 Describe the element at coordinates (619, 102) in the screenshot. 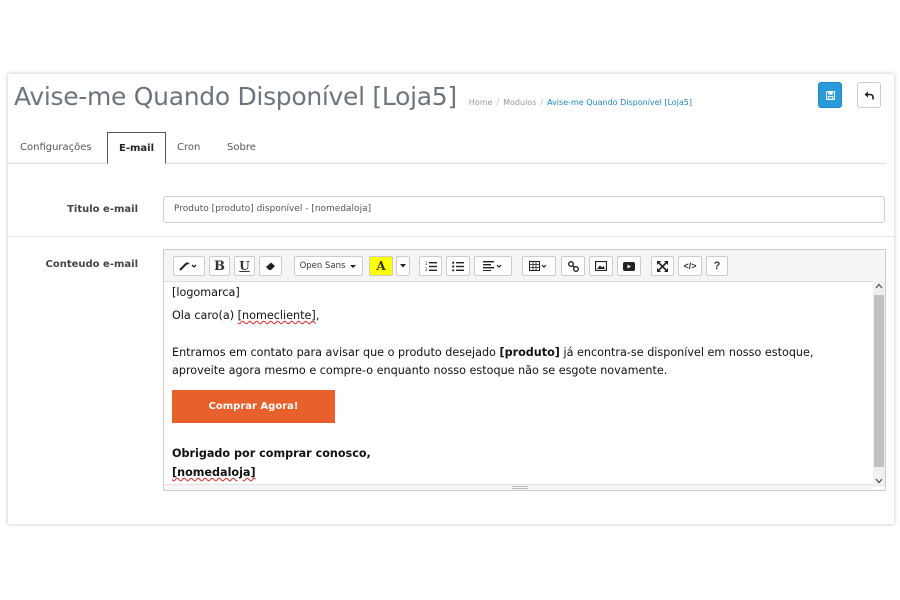

I see `breadcrumb-current: Avise-me Quando Disponível [Loja5]` at that location.